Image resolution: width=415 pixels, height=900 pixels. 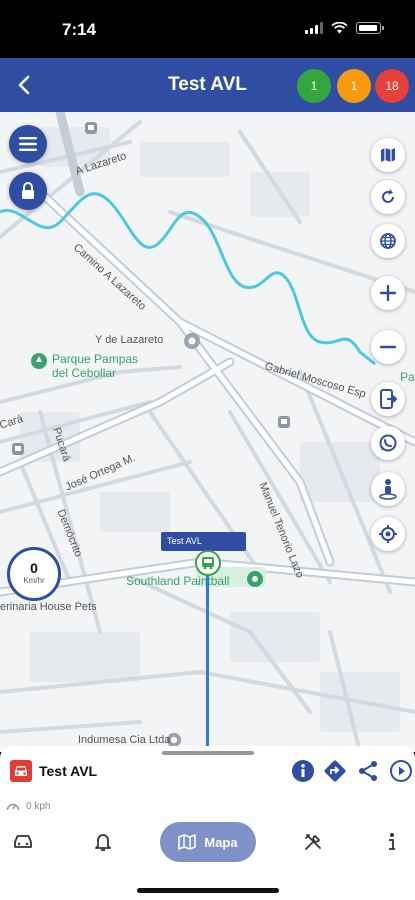 I want to click on share-button, so click(x=368, y=771).